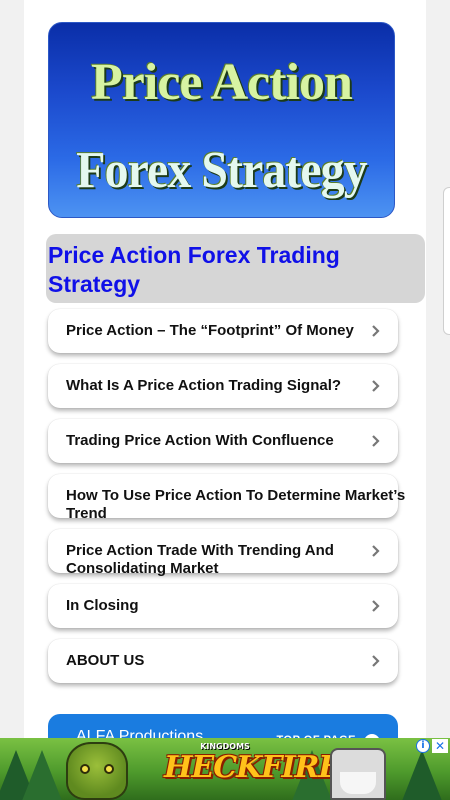  Describe the element at coordinates (97, 771) in the screenshot. I see `orc-character-icon` at that location.